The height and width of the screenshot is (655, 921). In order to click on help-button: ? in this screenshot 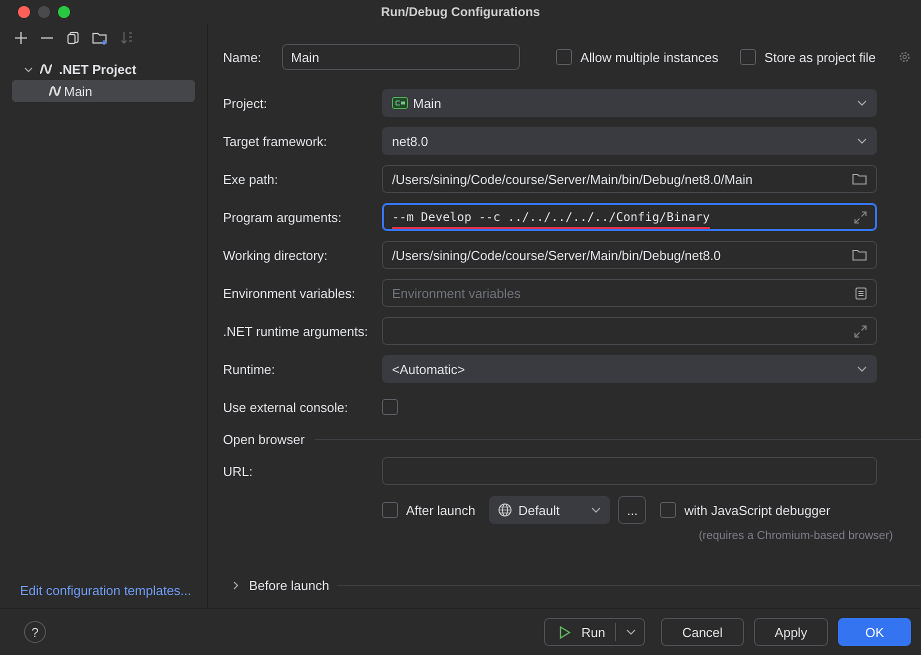, I will do `click(35, 632)`.